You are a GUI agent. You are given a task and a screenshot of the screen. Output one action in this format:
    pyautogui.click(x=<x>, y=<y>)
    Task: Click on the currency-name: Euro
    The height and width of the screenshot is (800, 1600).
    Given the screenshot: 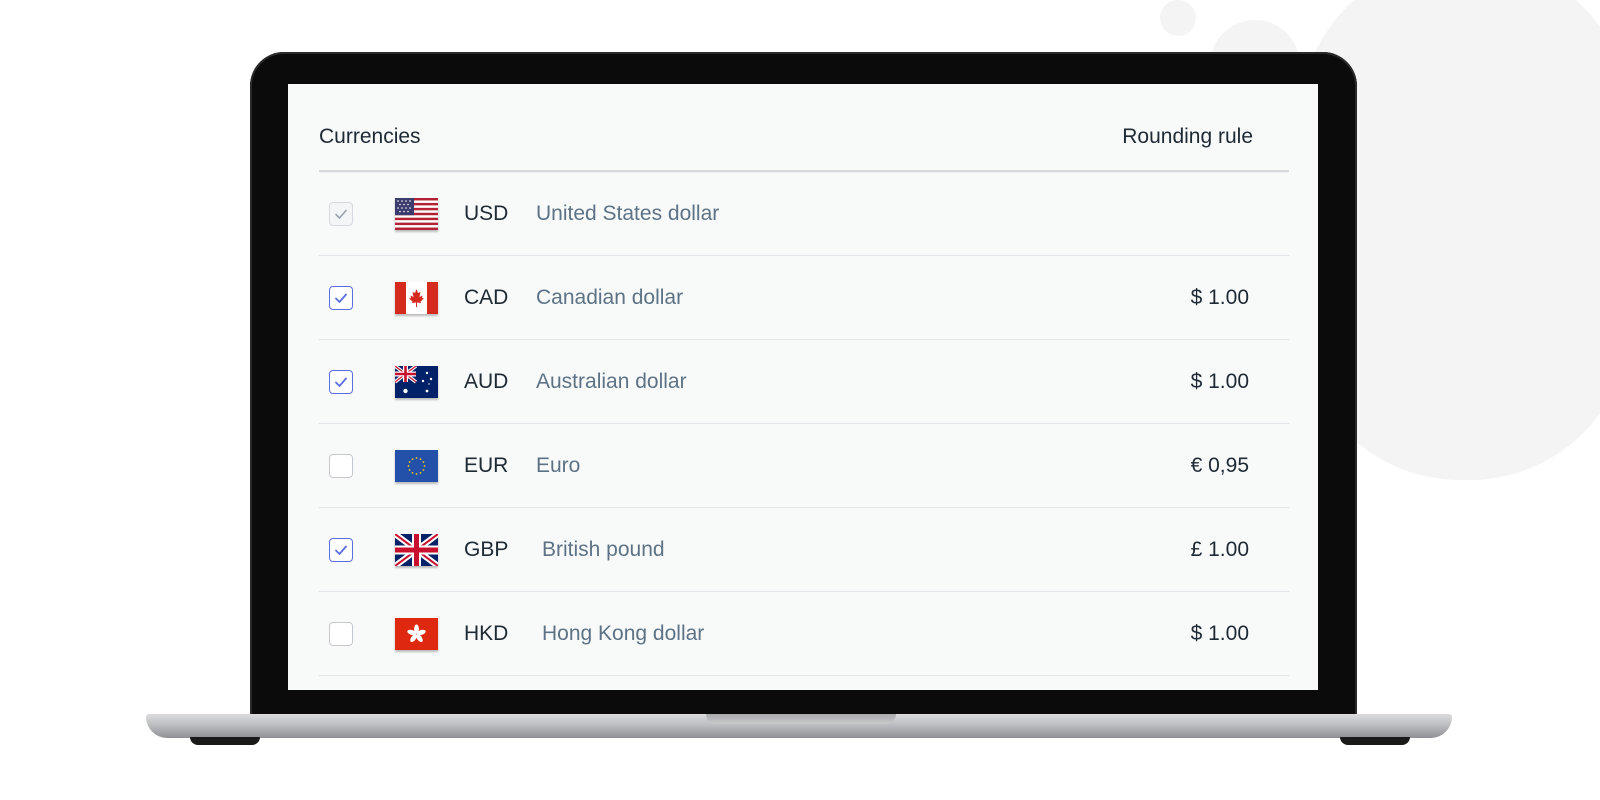 What is the action you would take?
    pyautogui.click(x=558, y=465)
    